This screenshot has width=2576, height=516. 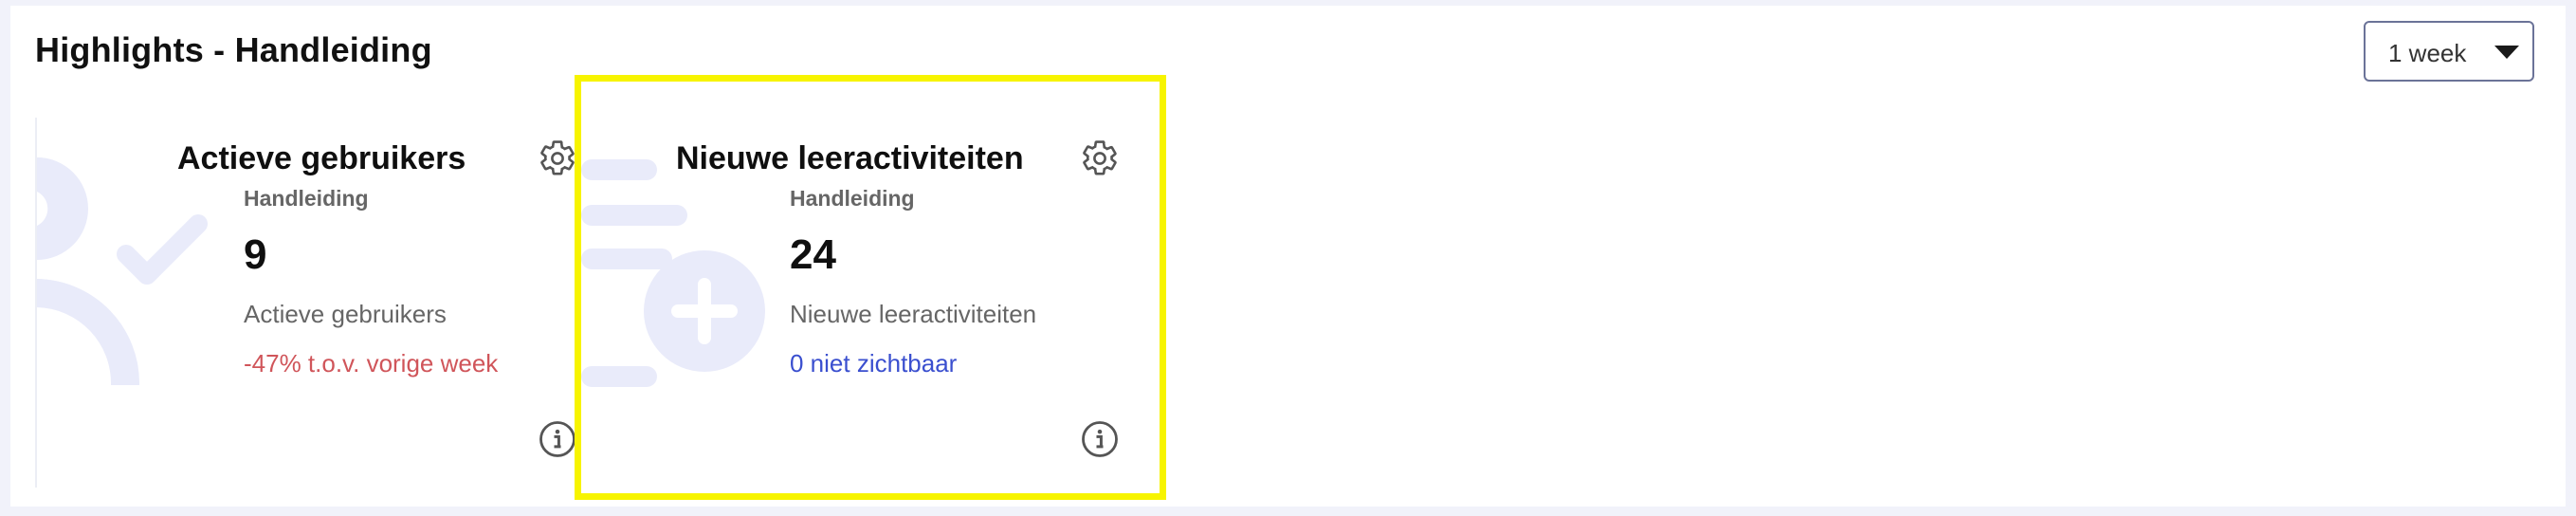 What do you see at coordinates (2427, 53) in the screenshot?
I see `period-select-value: 1 week` at bounding box center [2427, 53].